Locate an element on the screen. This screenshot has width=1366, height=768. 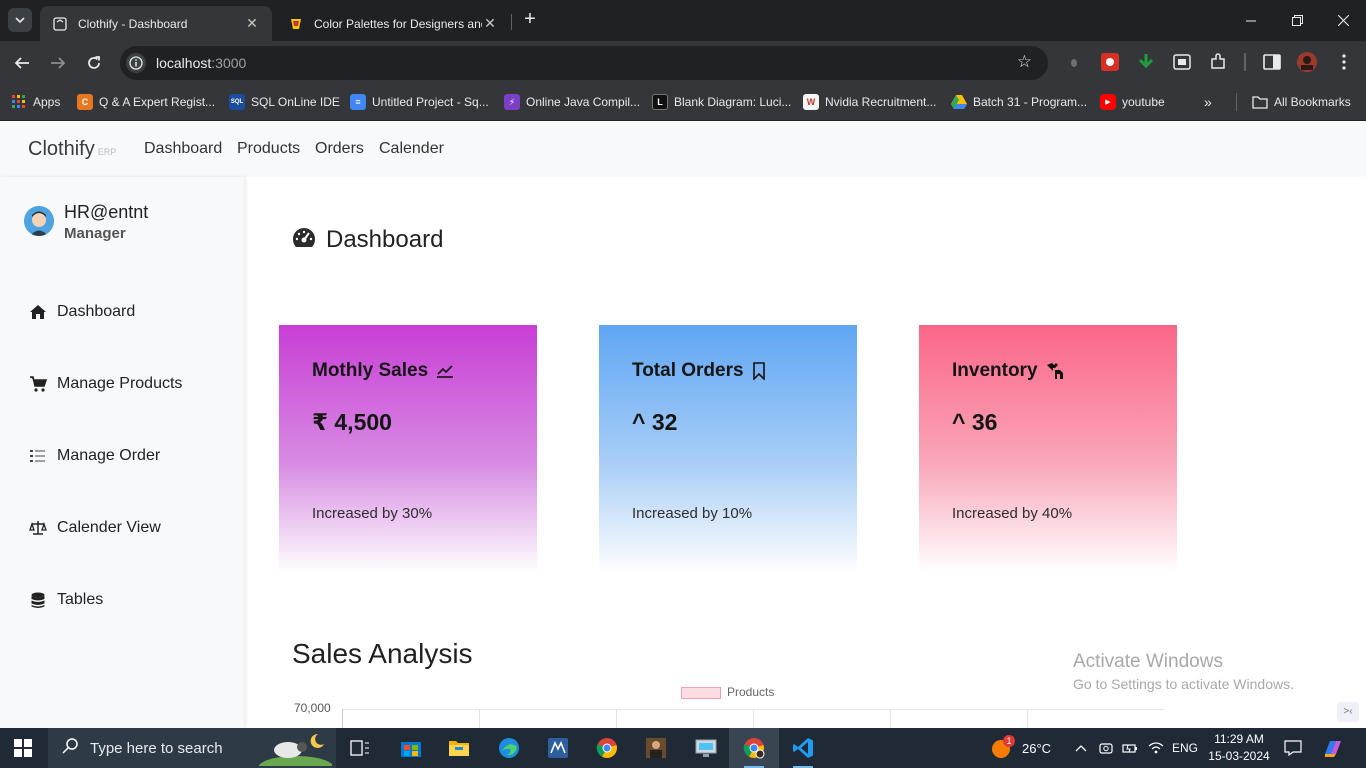
notification-icon is located at coordinates (1293, 748).